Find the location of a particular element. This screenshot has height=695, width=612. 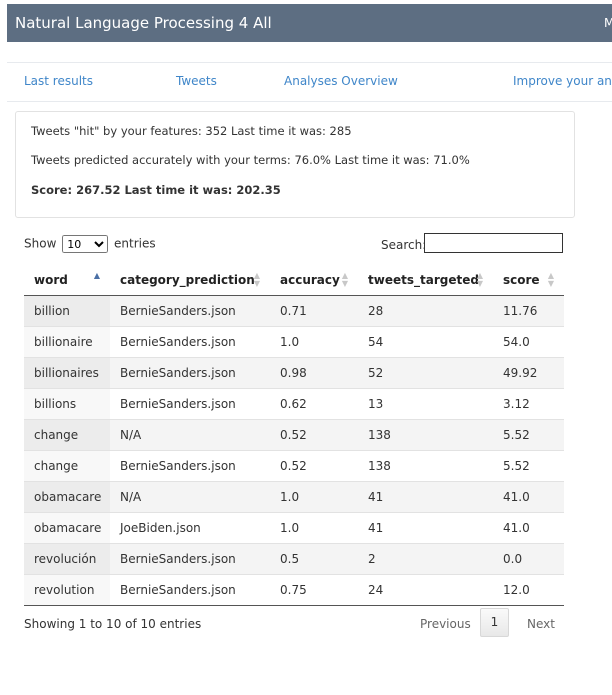

score-cell: 3.12 is located at coordinates (528, 404).